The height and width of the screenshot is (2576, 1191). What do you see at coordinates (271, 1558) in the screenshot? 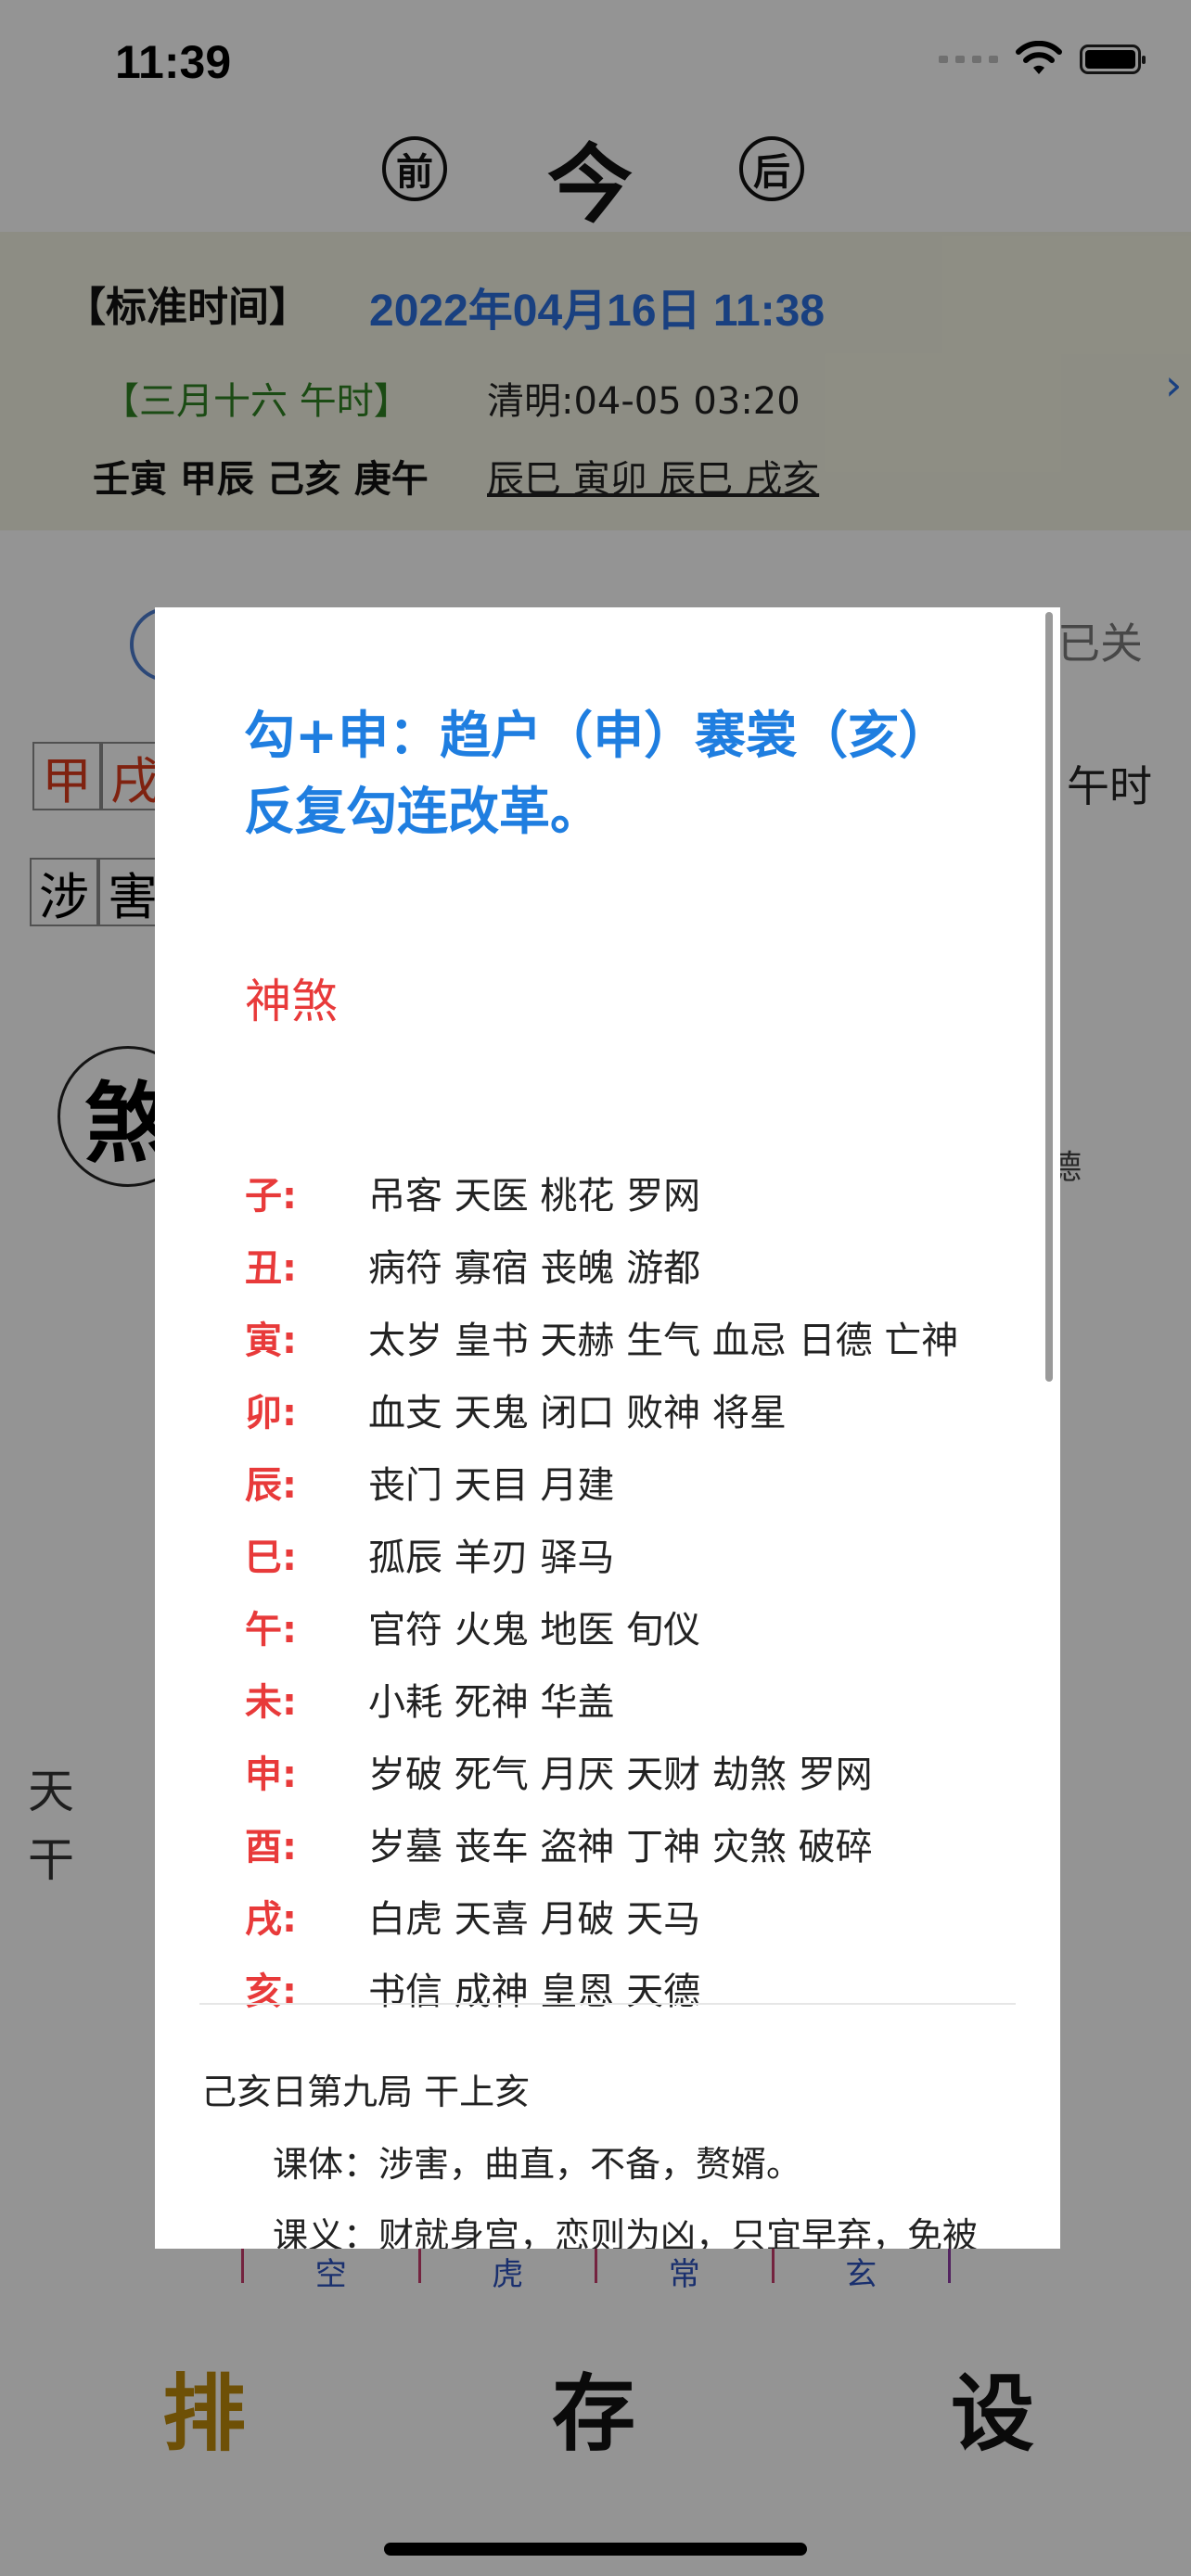
I see `branch-key: 巳:` at bounding box center [271, 1558].